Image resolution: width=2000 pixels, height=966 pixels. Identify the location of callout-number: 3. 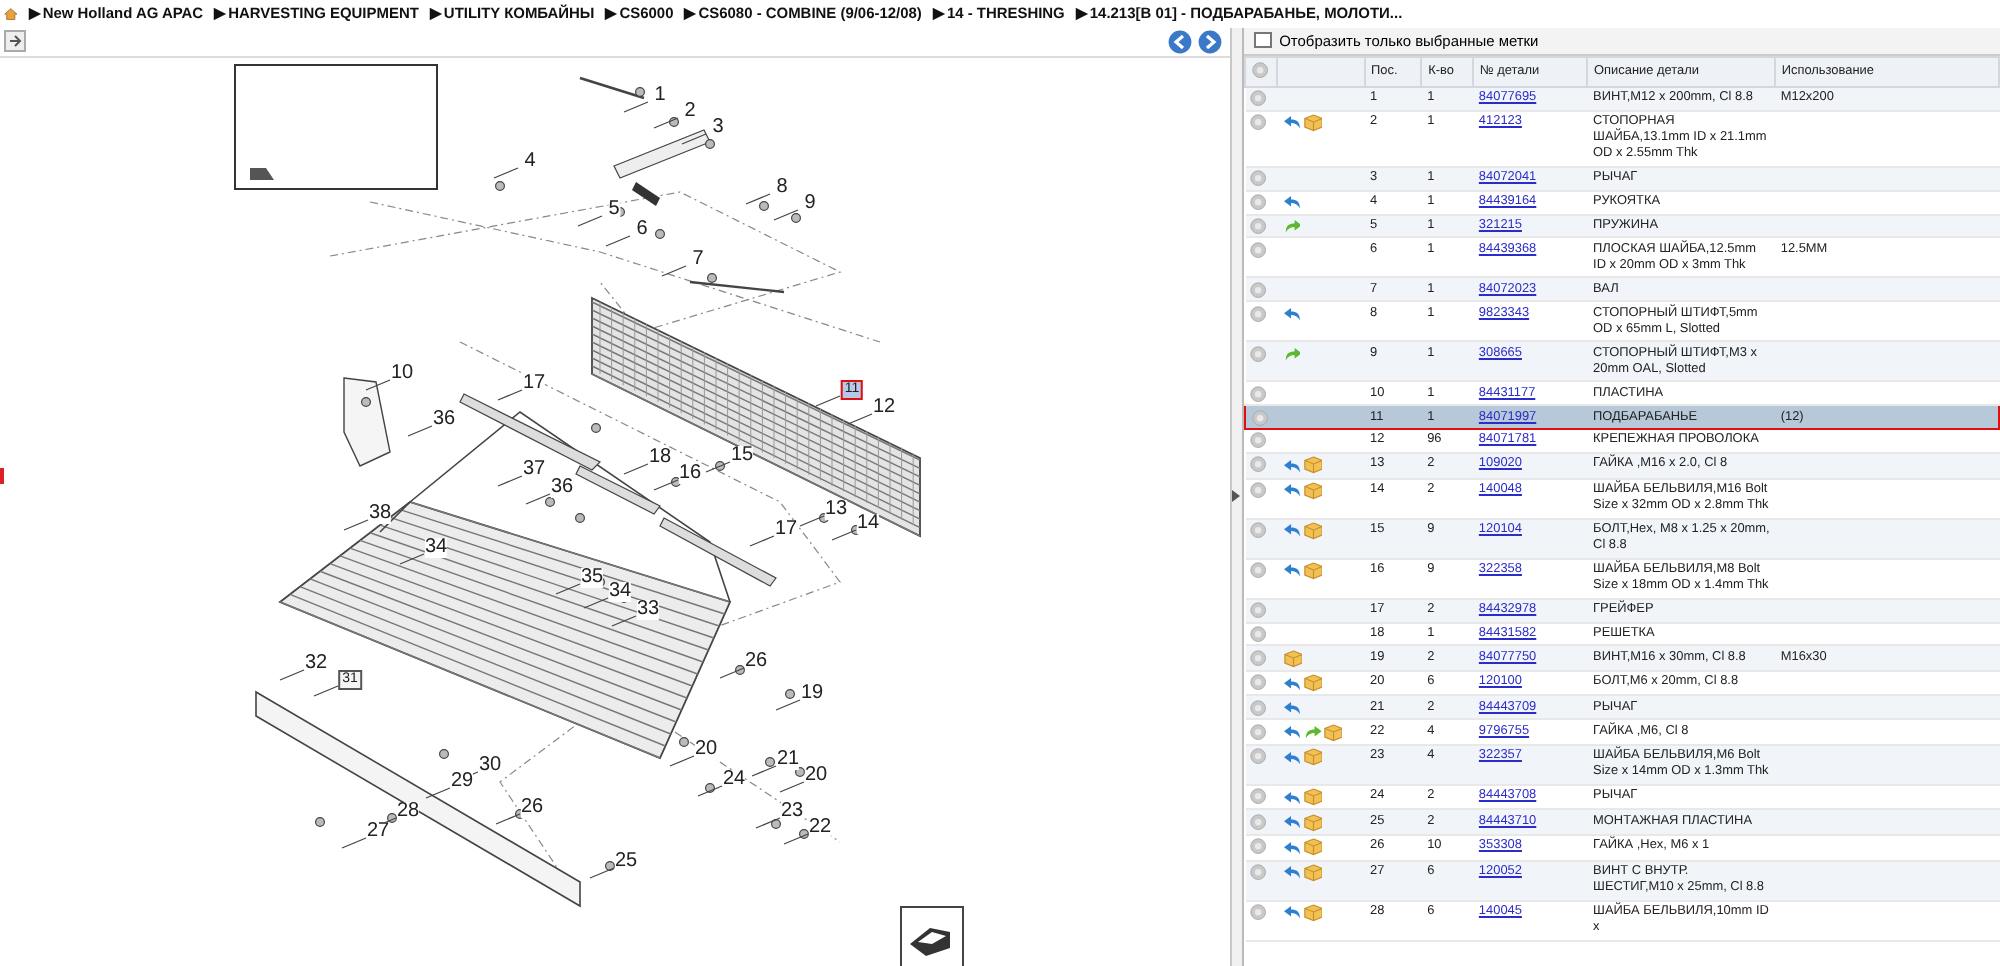
(718, 127).